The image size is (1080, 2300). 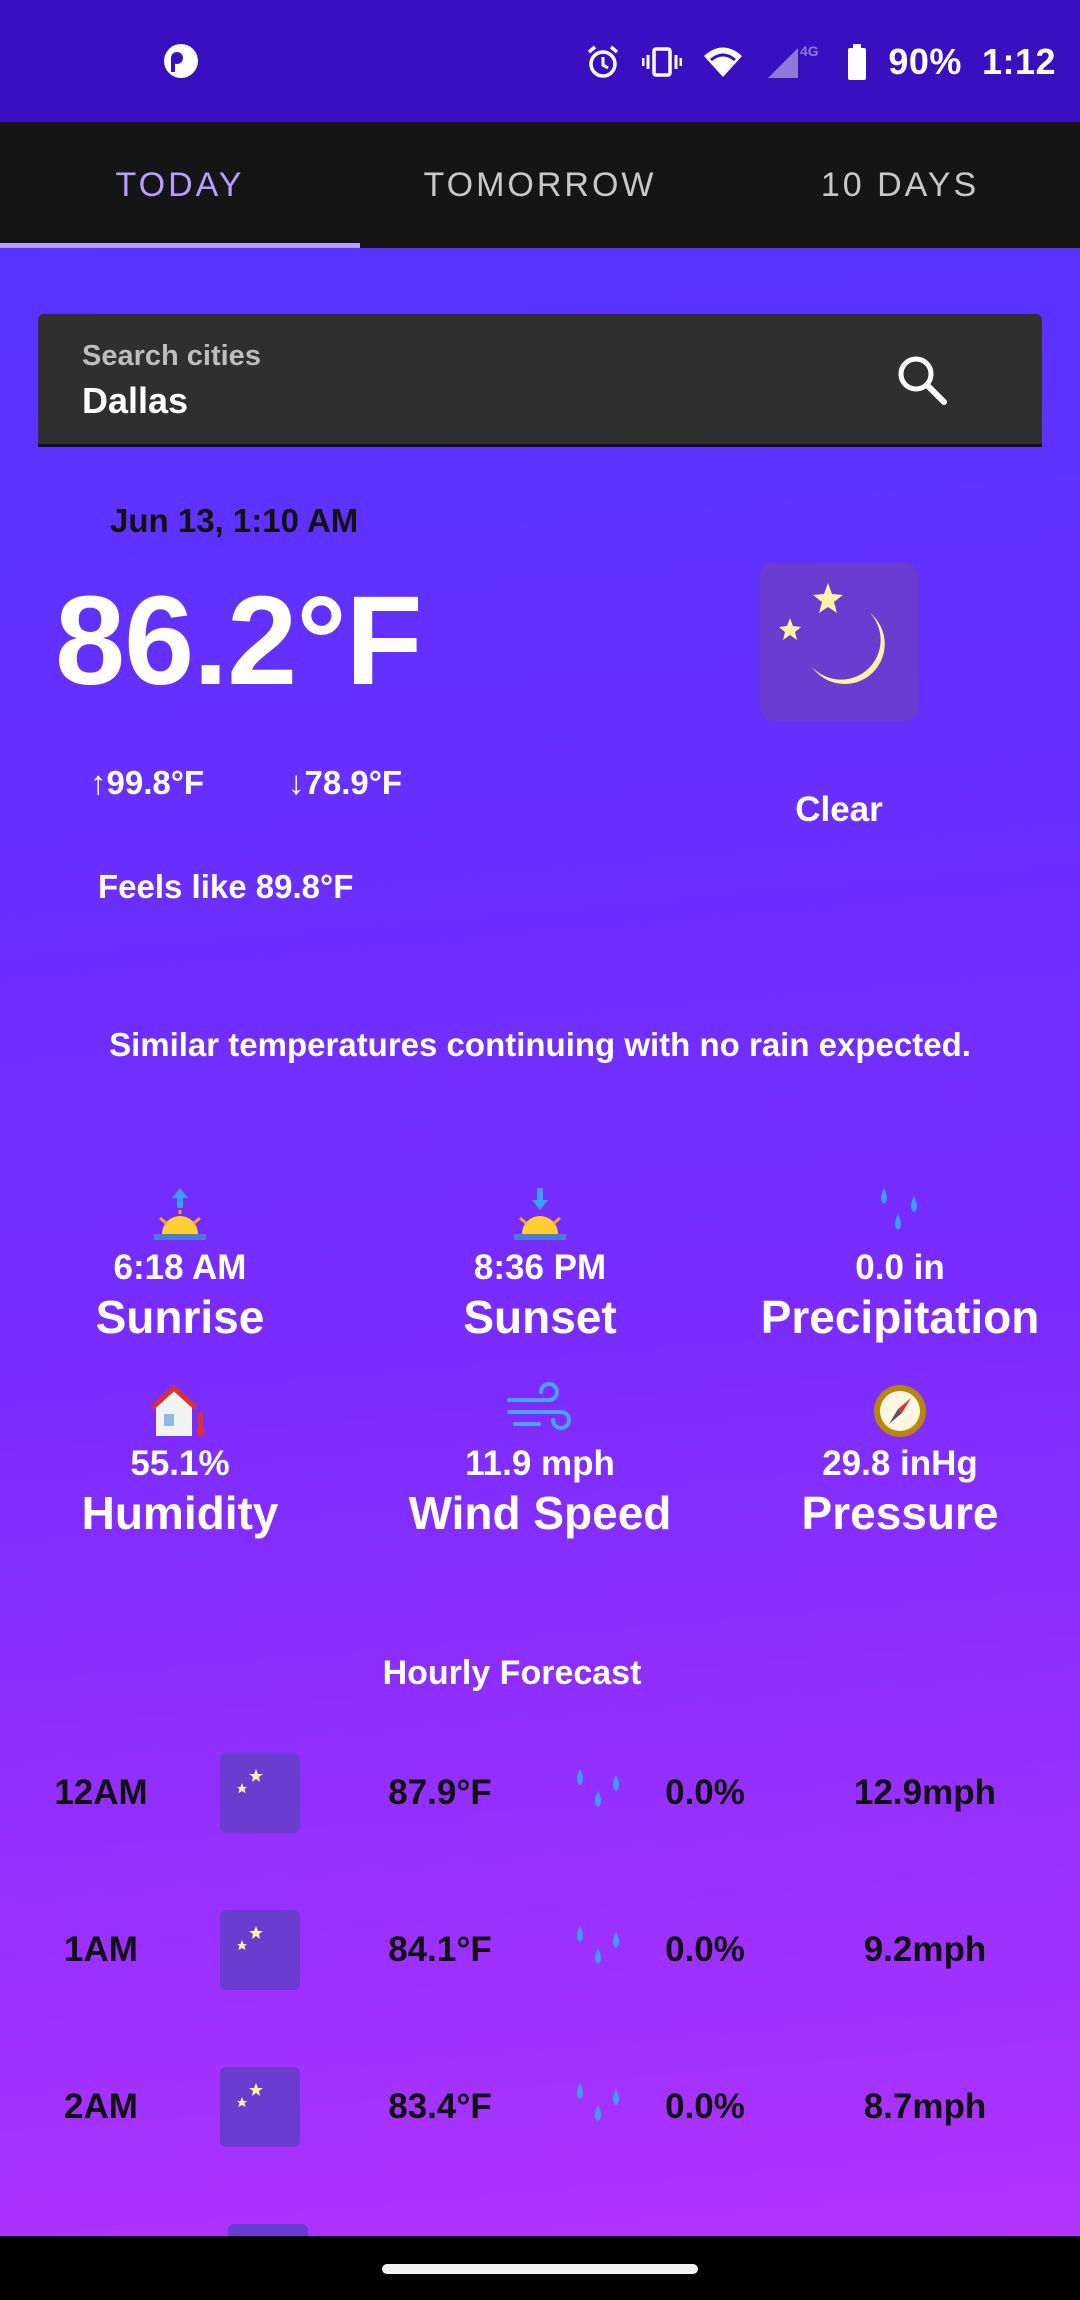 What do you see at coordinates (180, 1463) in the screenshot?
I see `humidity-value: 55.1%` at bounding box center [180, 1463].